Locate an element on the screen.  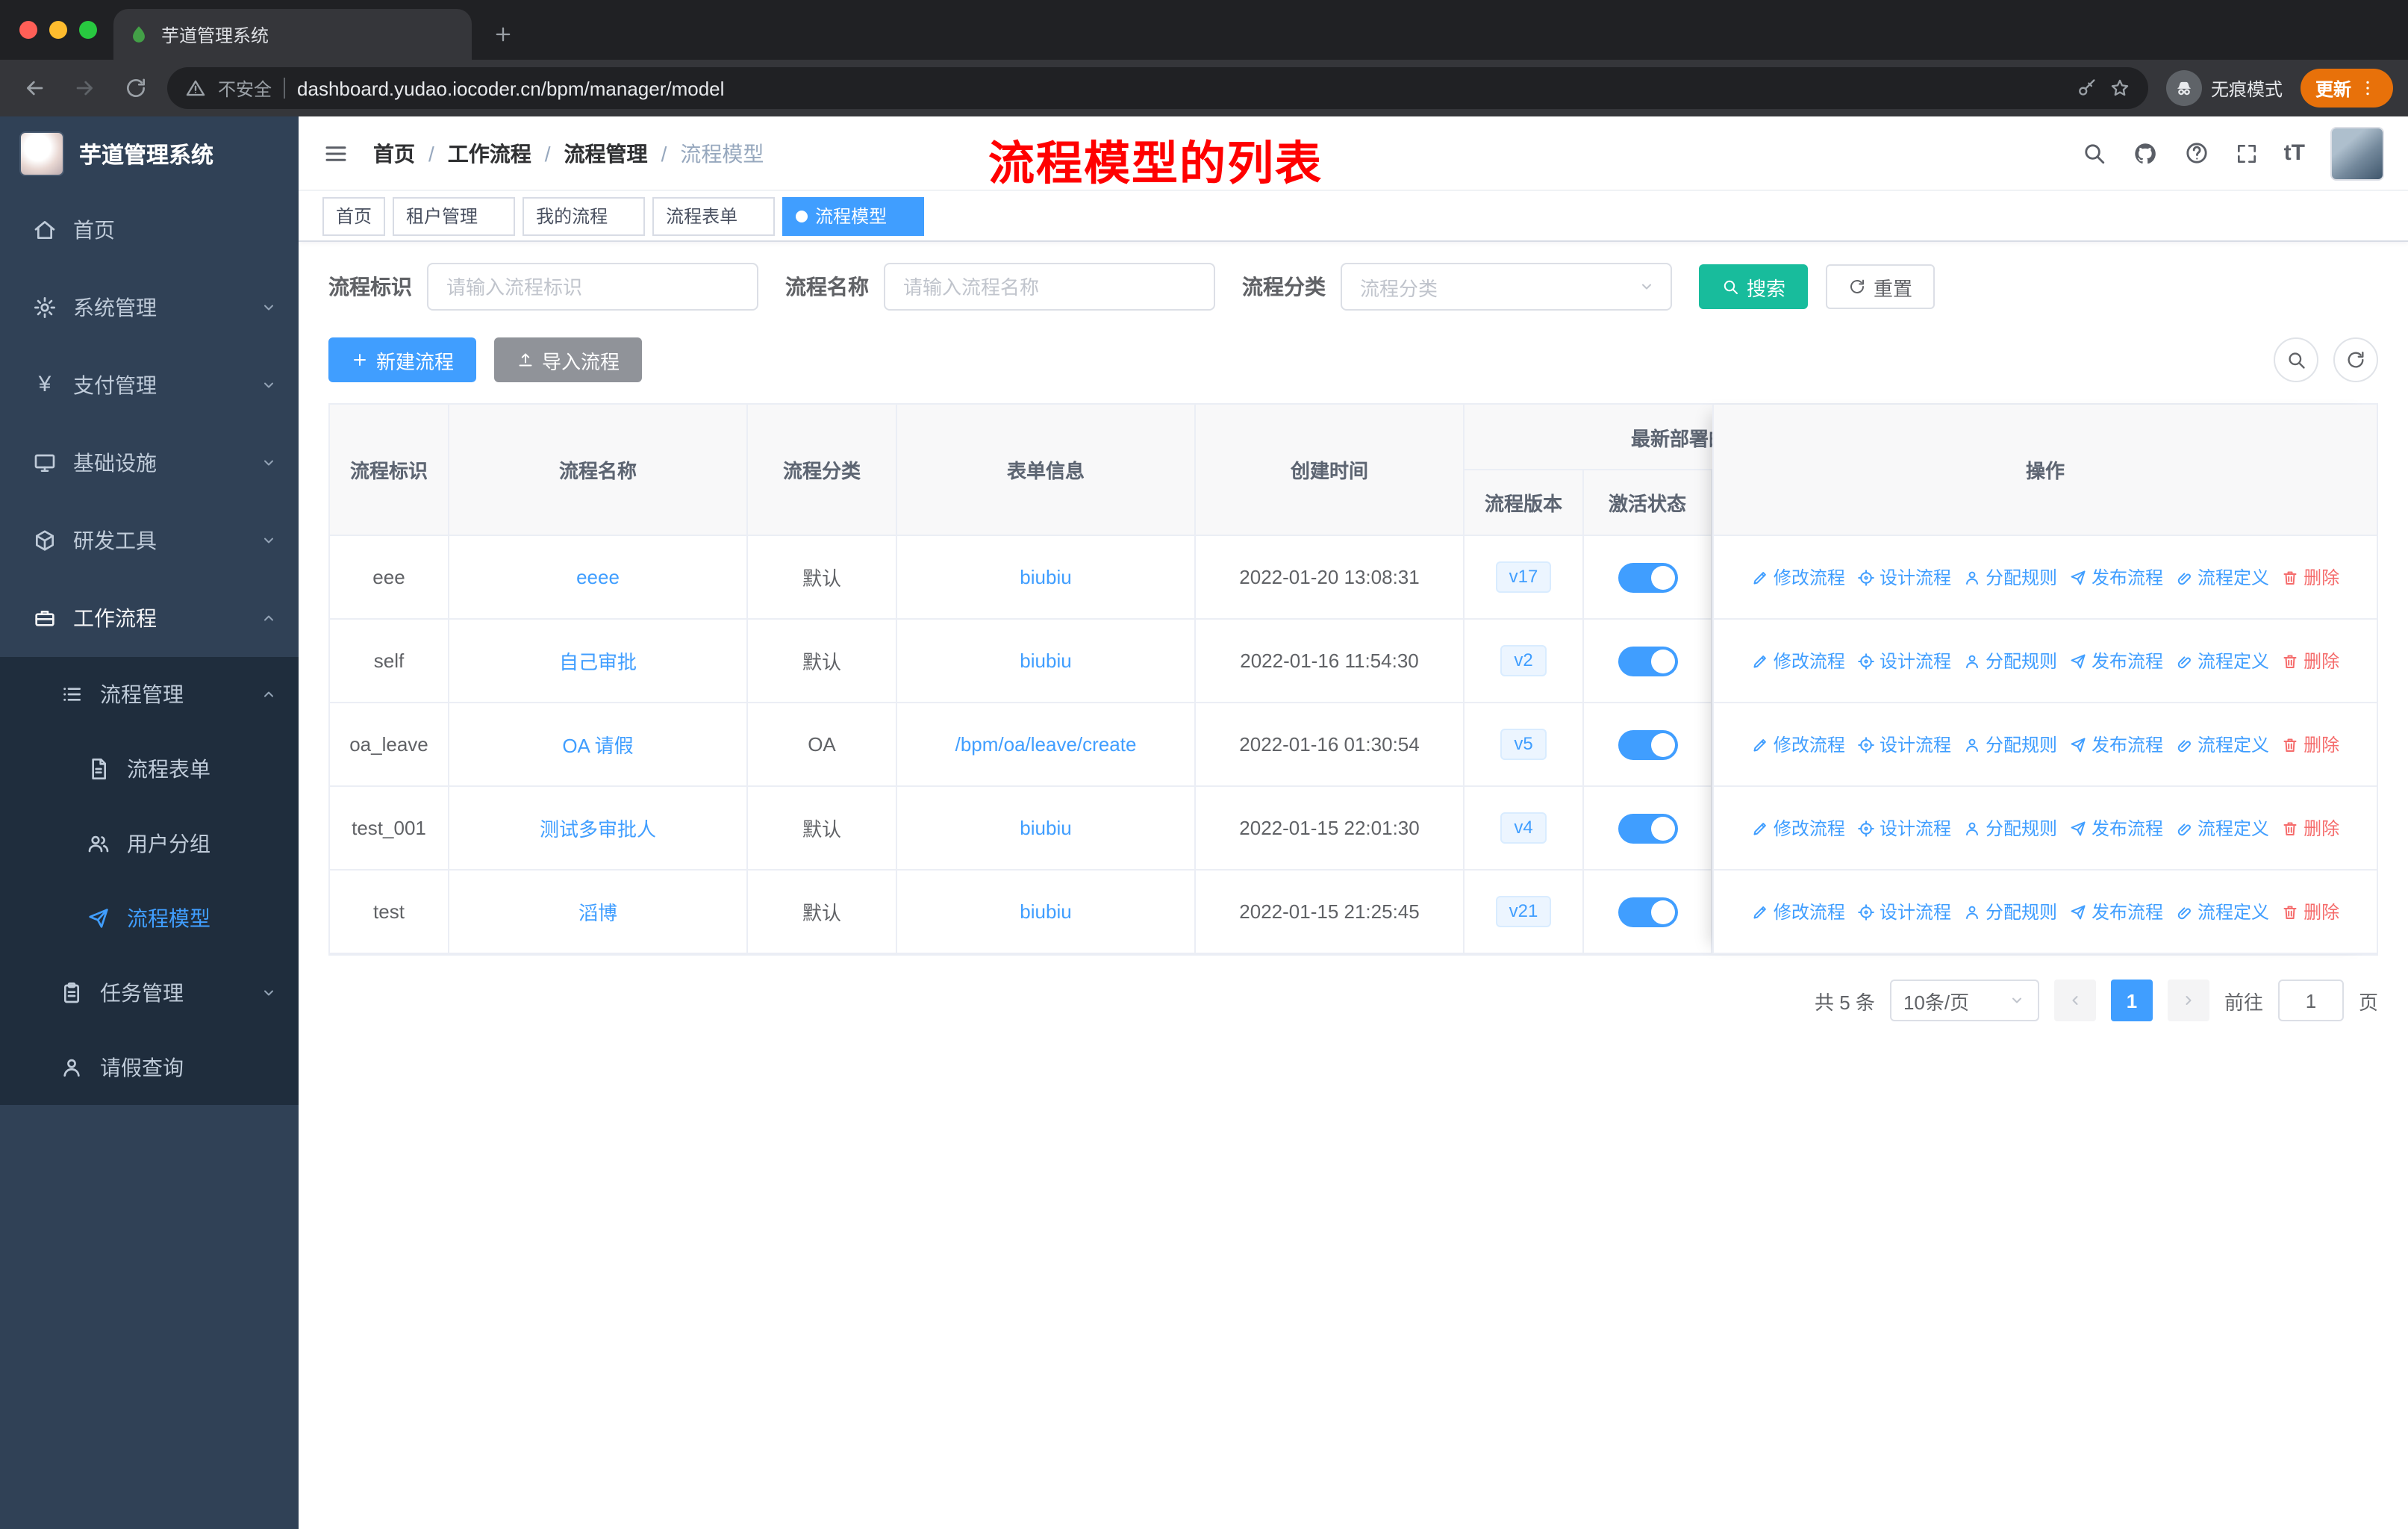
breadcrumb-item: 流程管理 is located at coordinates (589, 153).